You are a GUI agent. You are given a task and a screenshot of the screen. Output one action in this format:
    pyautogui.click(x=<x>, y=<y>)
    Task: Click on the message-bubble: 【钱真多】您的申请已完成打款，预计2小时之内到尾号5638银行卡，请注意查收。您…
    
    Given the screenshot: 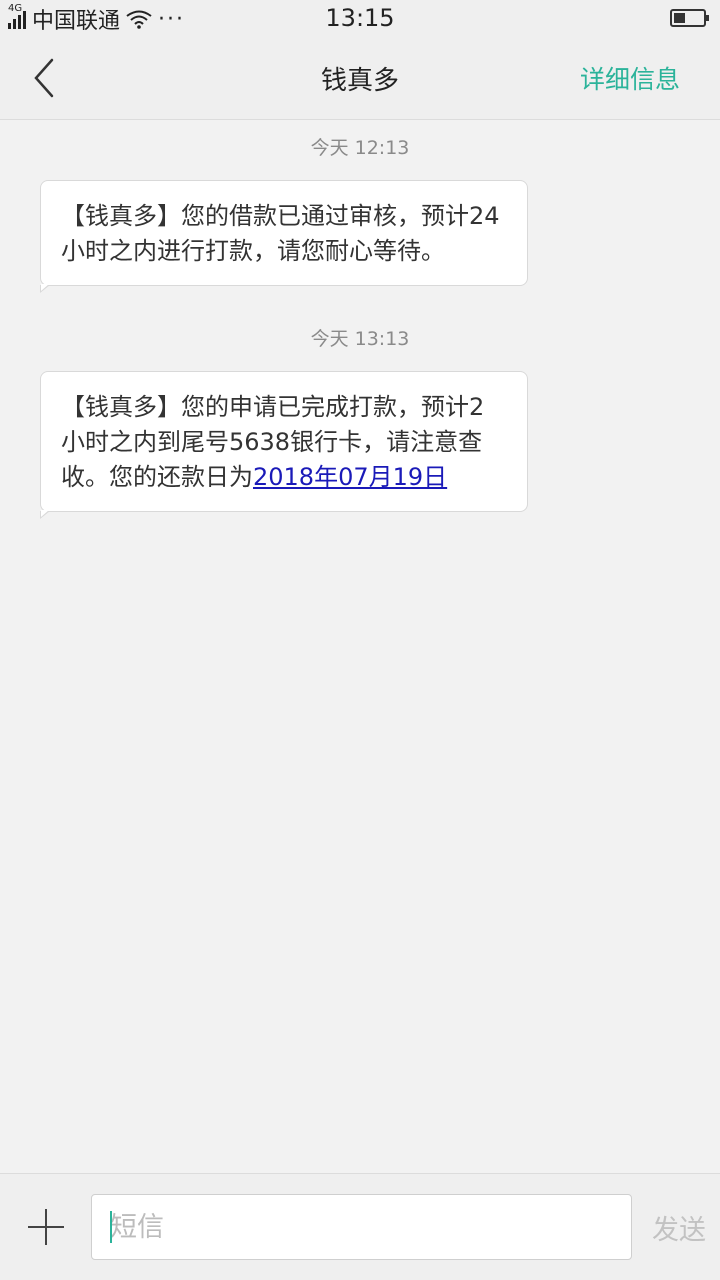 What is the action you would take?
    pyautogui.click(x=284, y=445)
    